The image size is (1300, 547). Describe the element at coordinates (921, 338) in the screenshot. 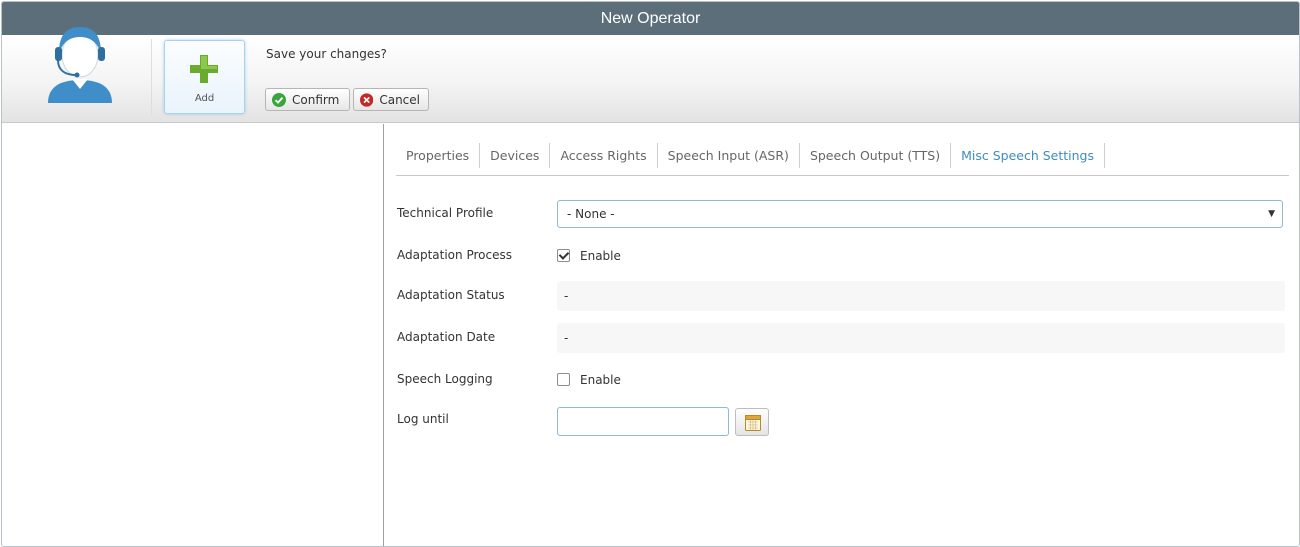

I see `adaptation-date-value: -` at that location.